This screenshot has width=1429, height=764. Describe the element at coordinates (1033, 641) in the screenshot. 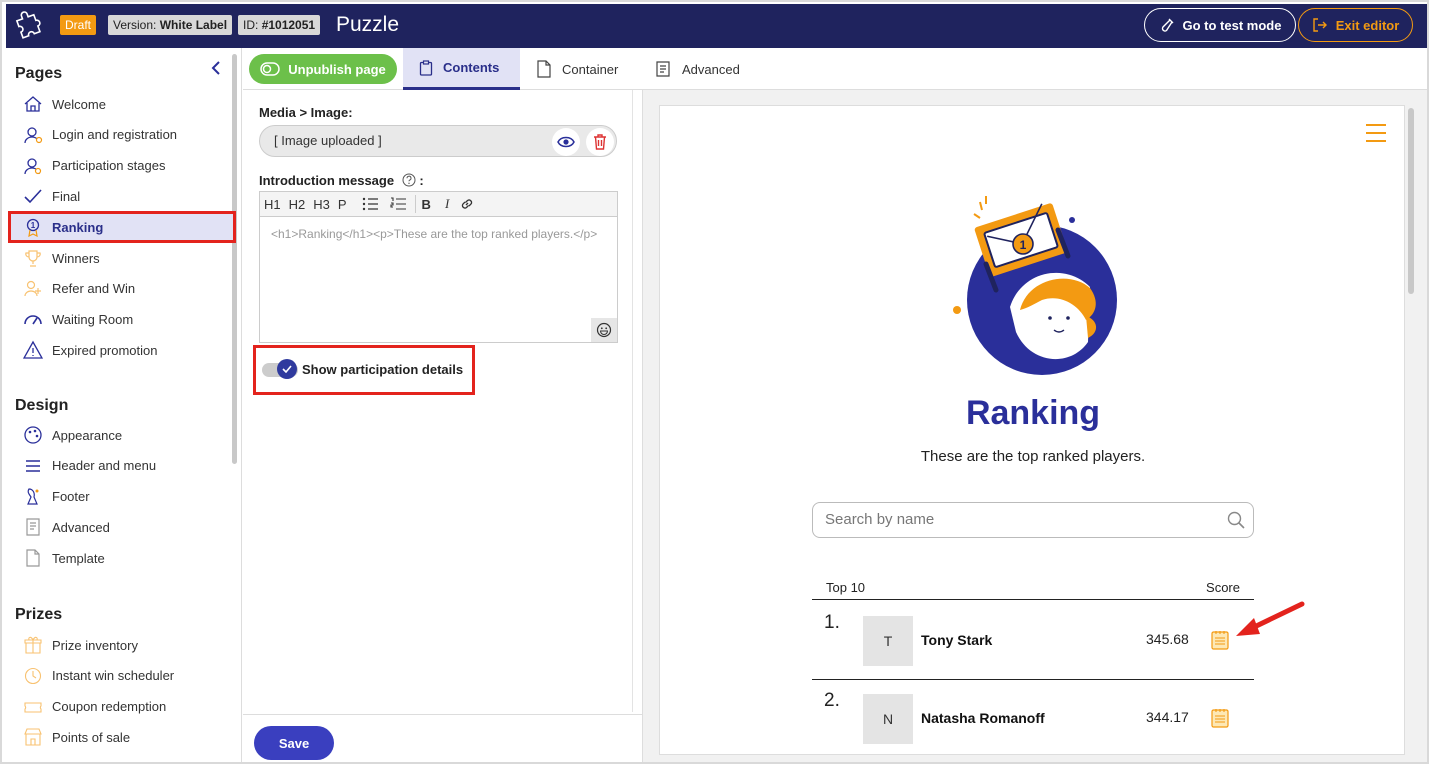

I see `table-row: 1. T Tony Stark 345.68` at that location.